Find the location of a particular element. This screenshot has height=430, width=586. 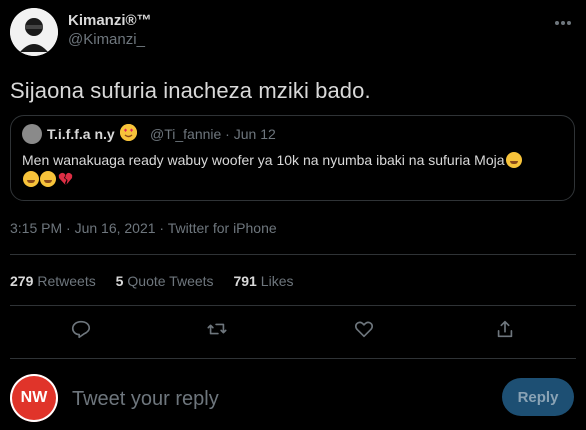

tweet-stats: 279 Retweets 5 Quote Tweets 791 Likes is located at coordinates (159, 281).